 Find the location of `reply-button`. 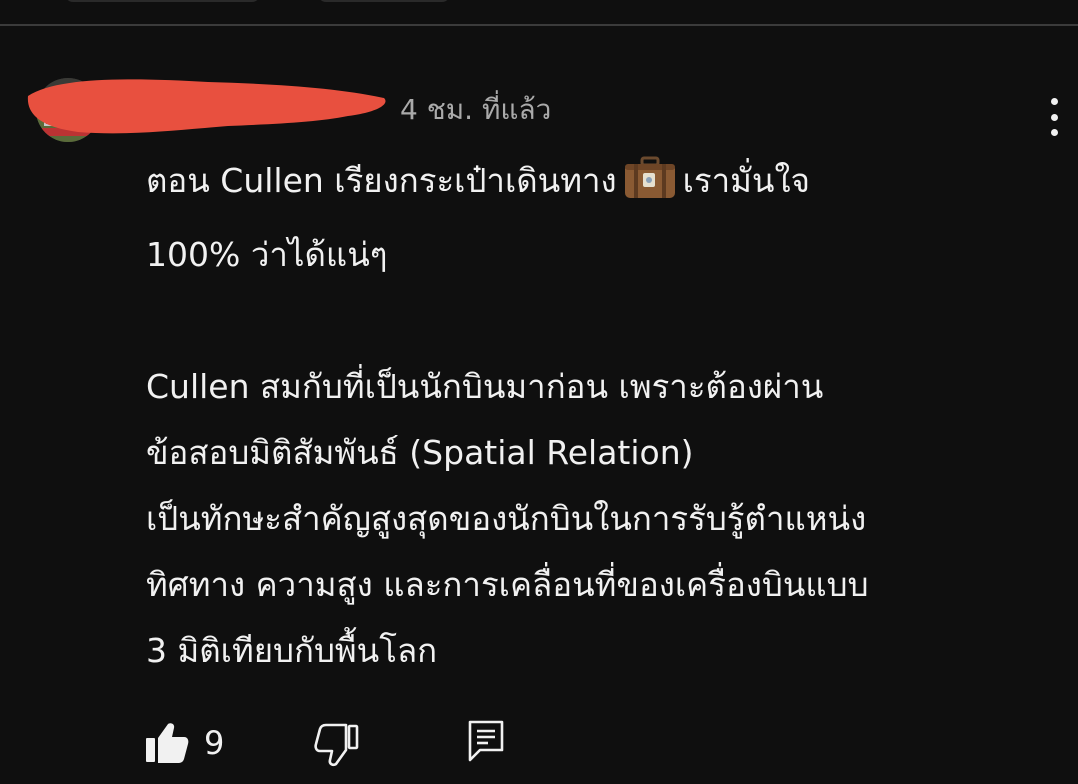

reply-button is located at coordinates (486, 741).